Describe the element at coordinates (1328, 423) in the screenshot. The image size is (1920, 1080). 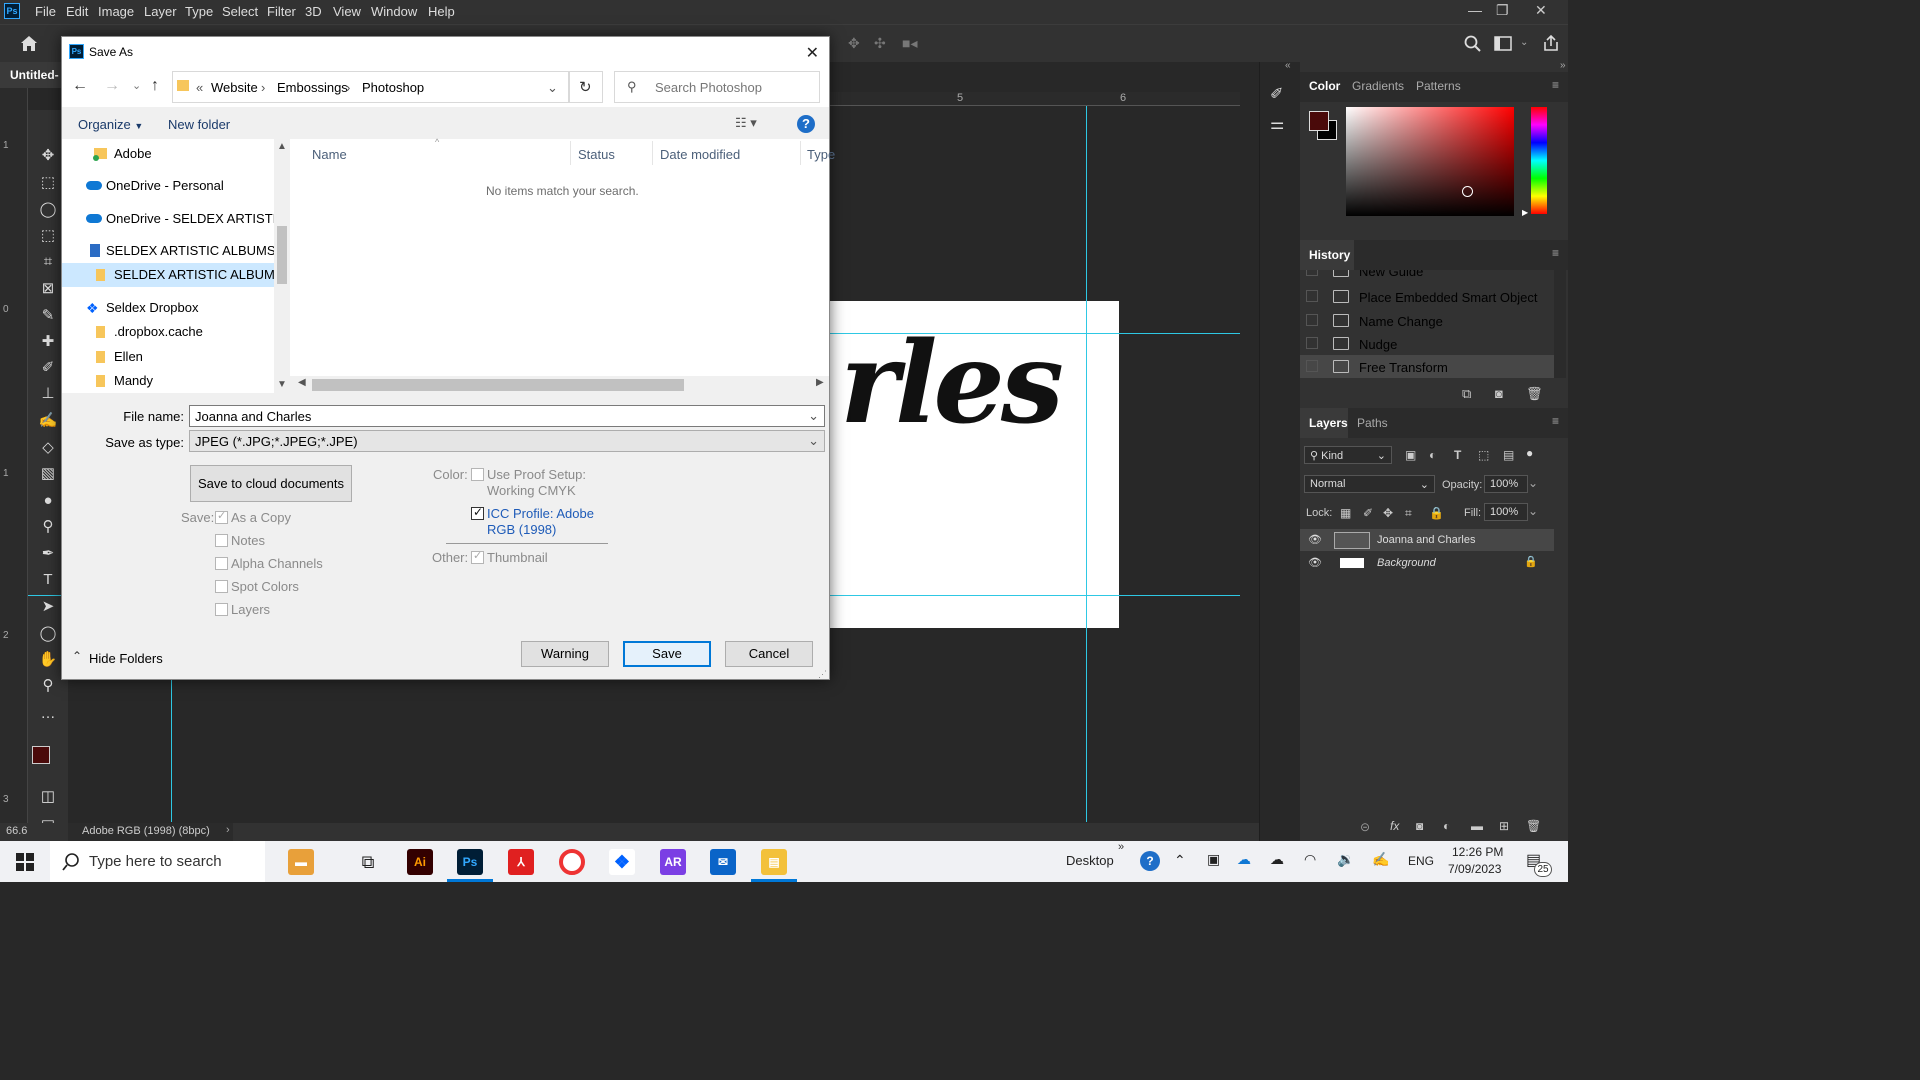
I see `tab-layers: Layers` at that location.